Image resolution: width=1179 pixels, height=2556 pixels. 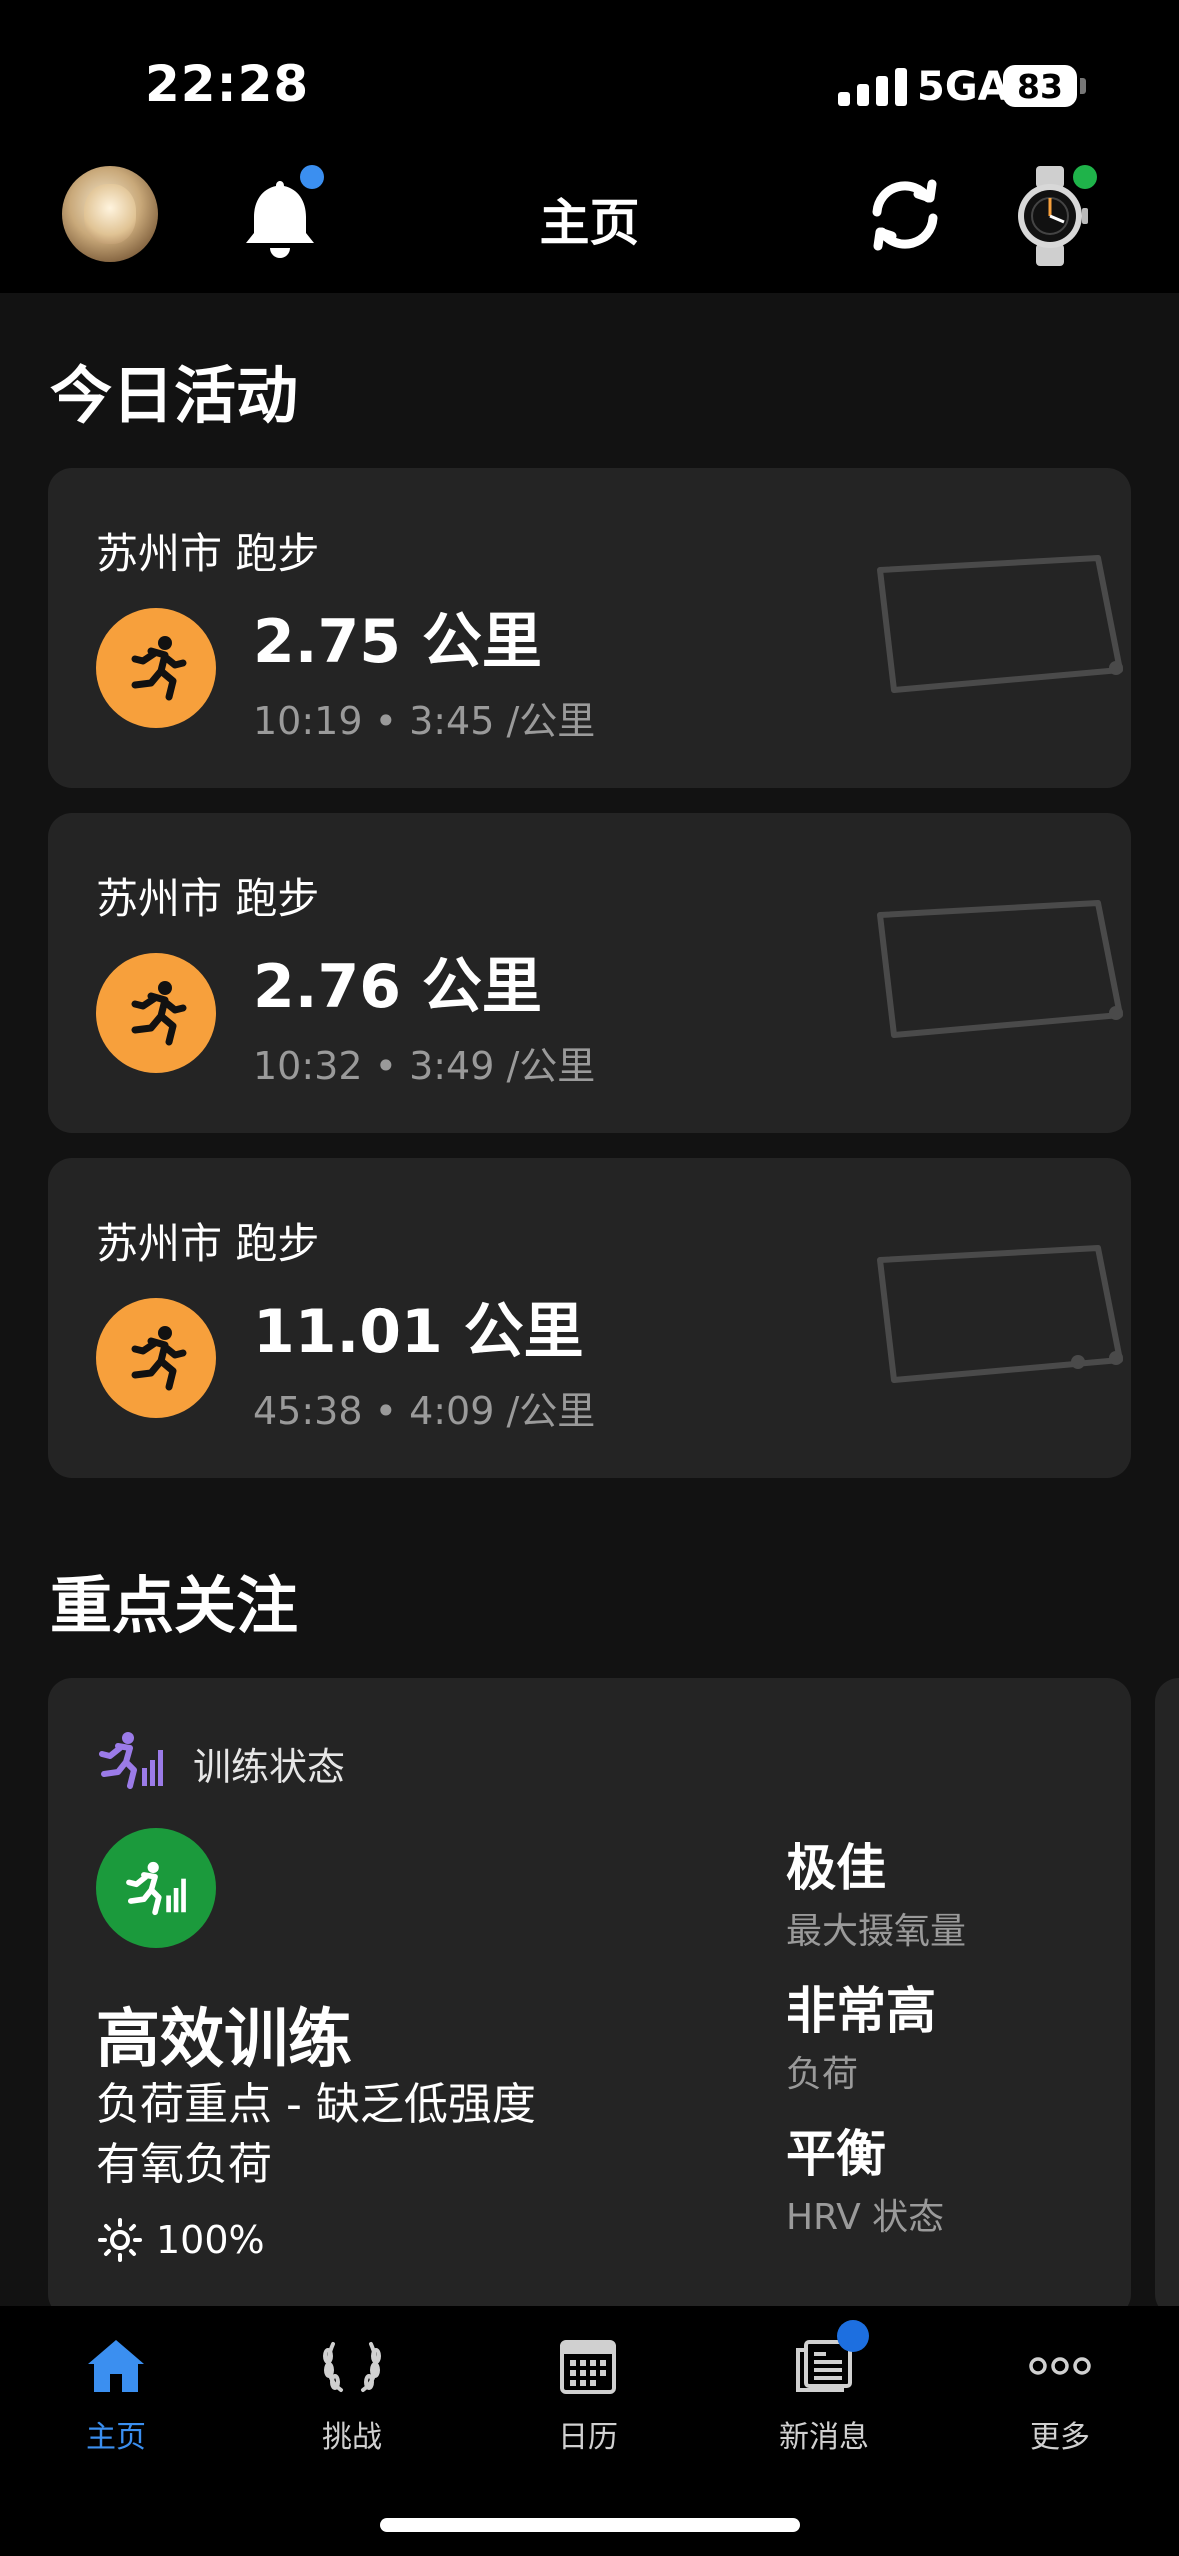 I want to click on training-status-icon, so click(x=131, y=1762).